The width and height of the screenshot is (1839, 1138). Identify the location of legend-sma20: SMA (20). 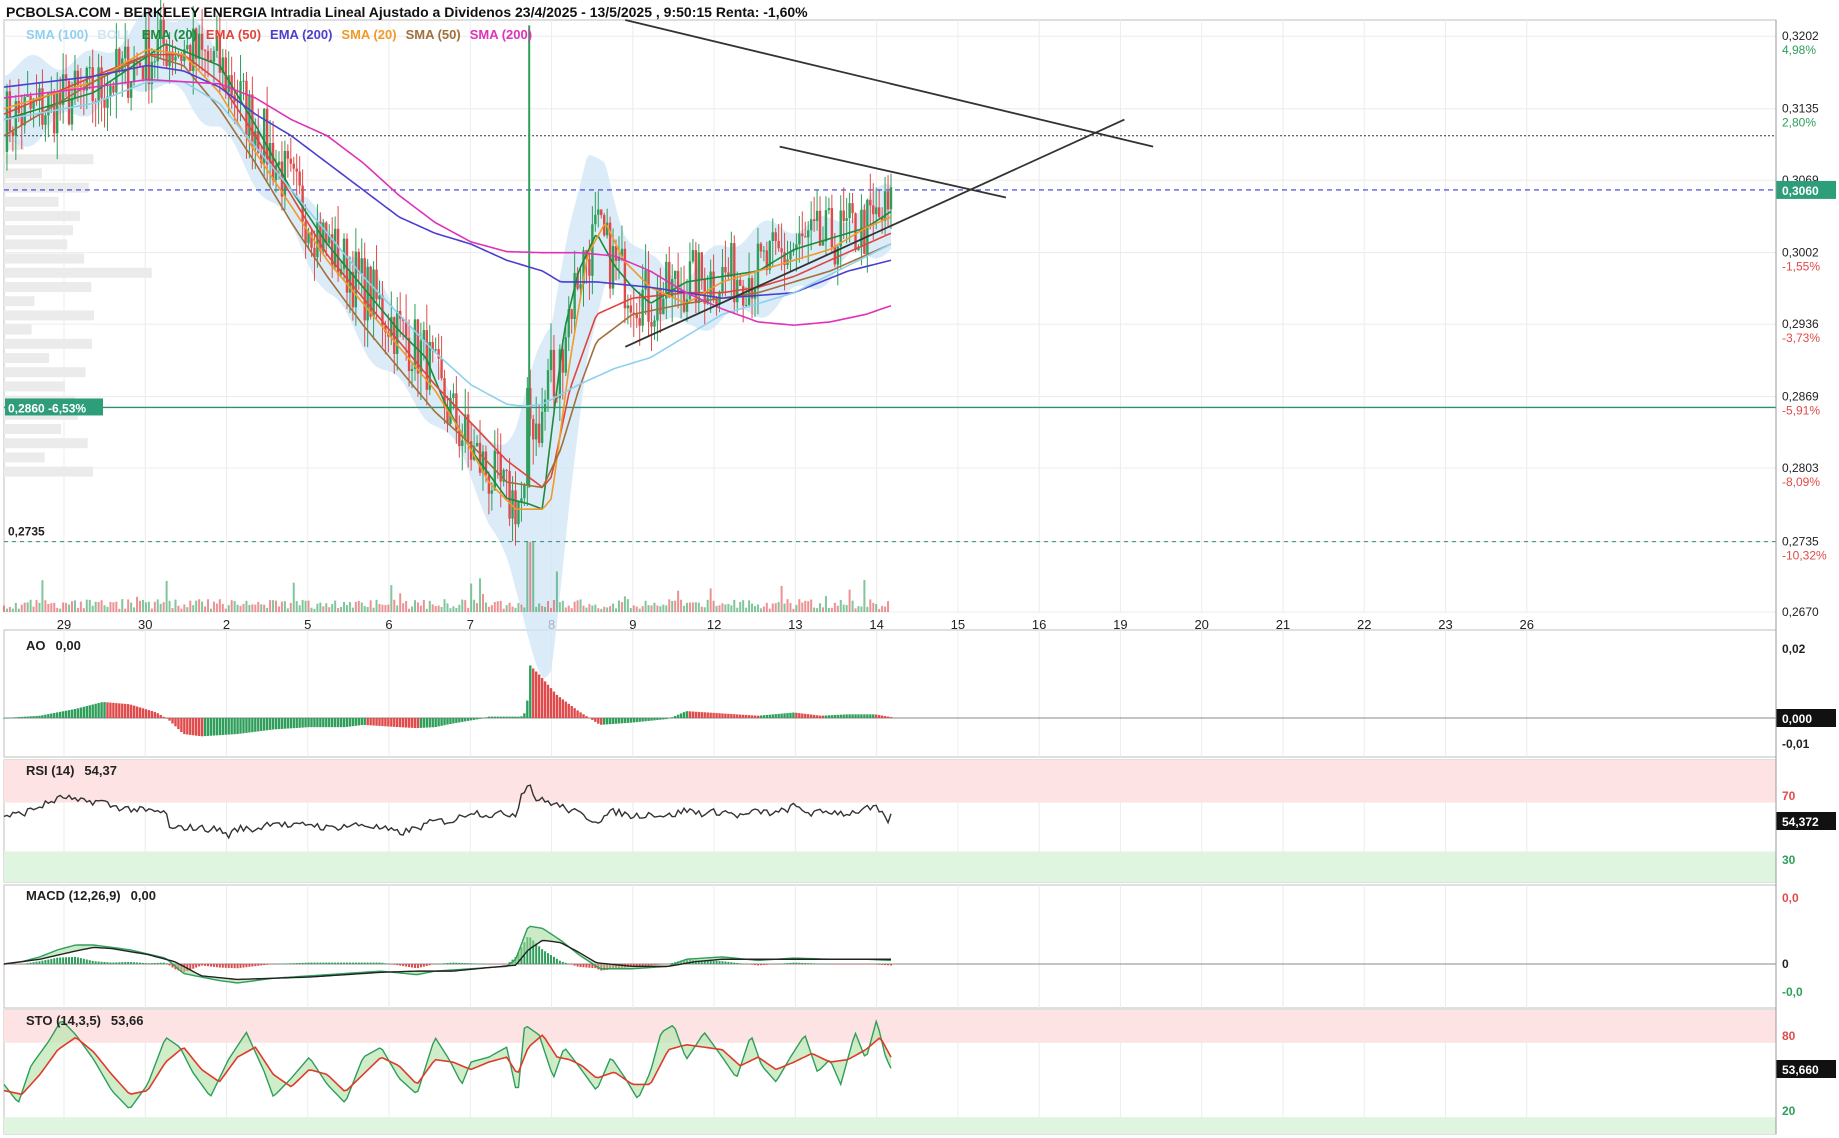
(368, 34).